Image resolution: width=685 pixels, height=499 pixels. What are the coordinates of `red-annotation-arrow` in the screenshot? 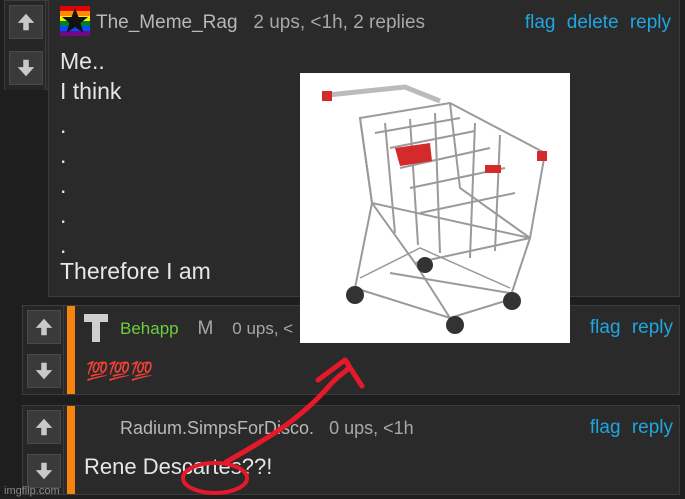 It's located at (273, 426).